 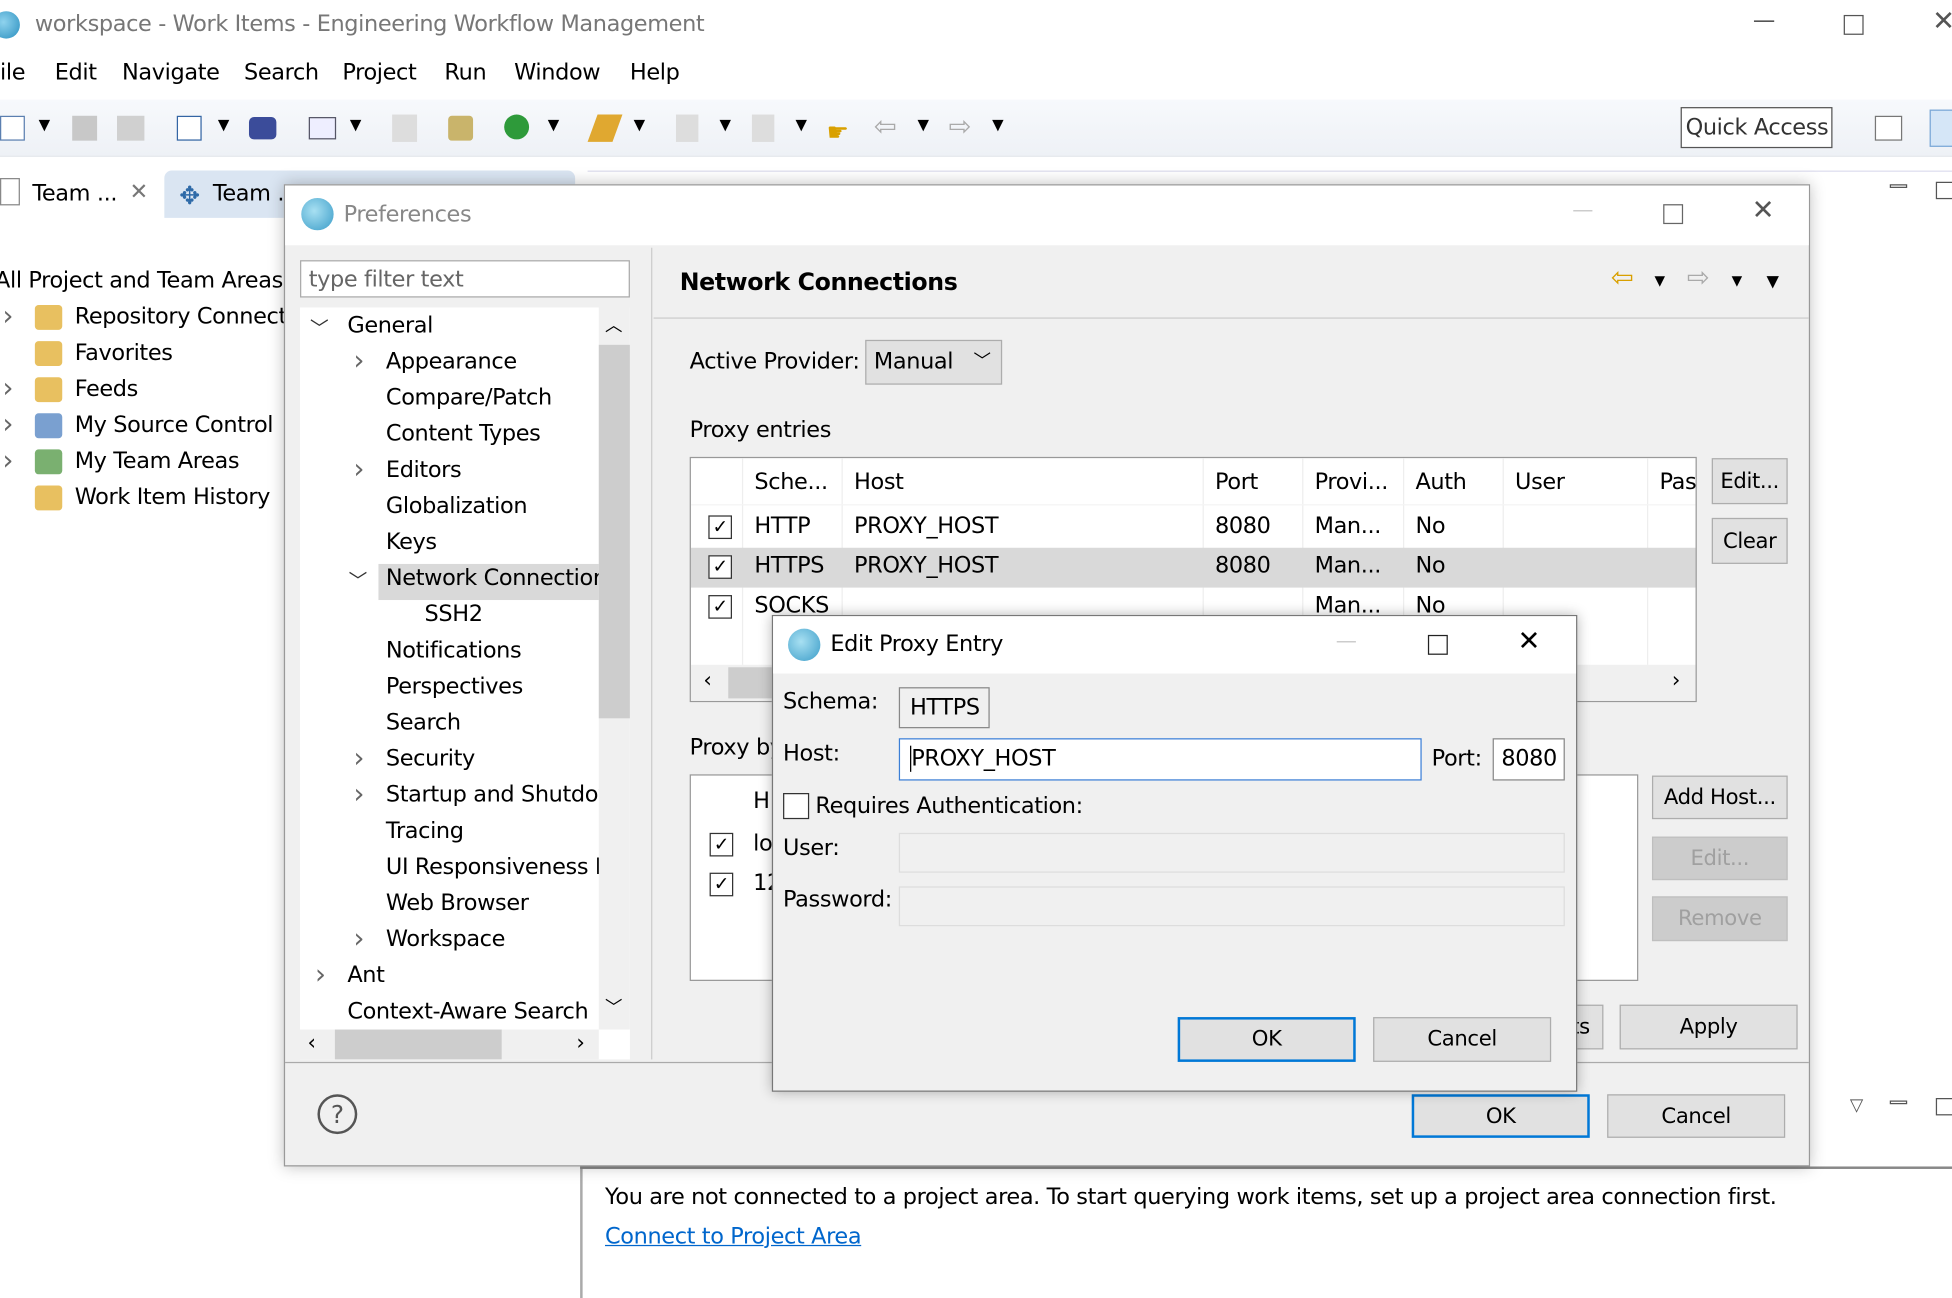 What do you see at coordinates (1622, 278) in the screenshot?
I see `back-icon: ⇦` at bounding box center [1622, 278].